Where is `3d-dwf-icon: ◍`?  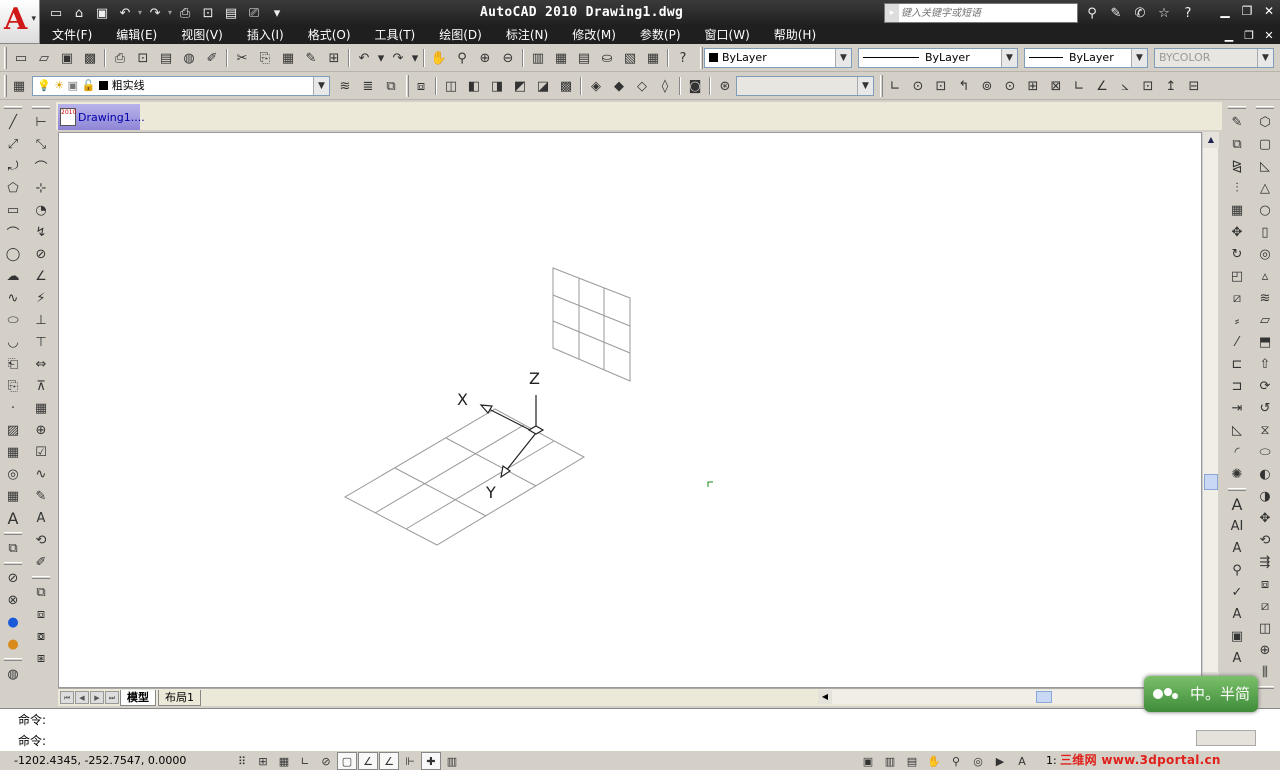
3d-dwf-icon: ◍ is located at coordinates (189, 58).